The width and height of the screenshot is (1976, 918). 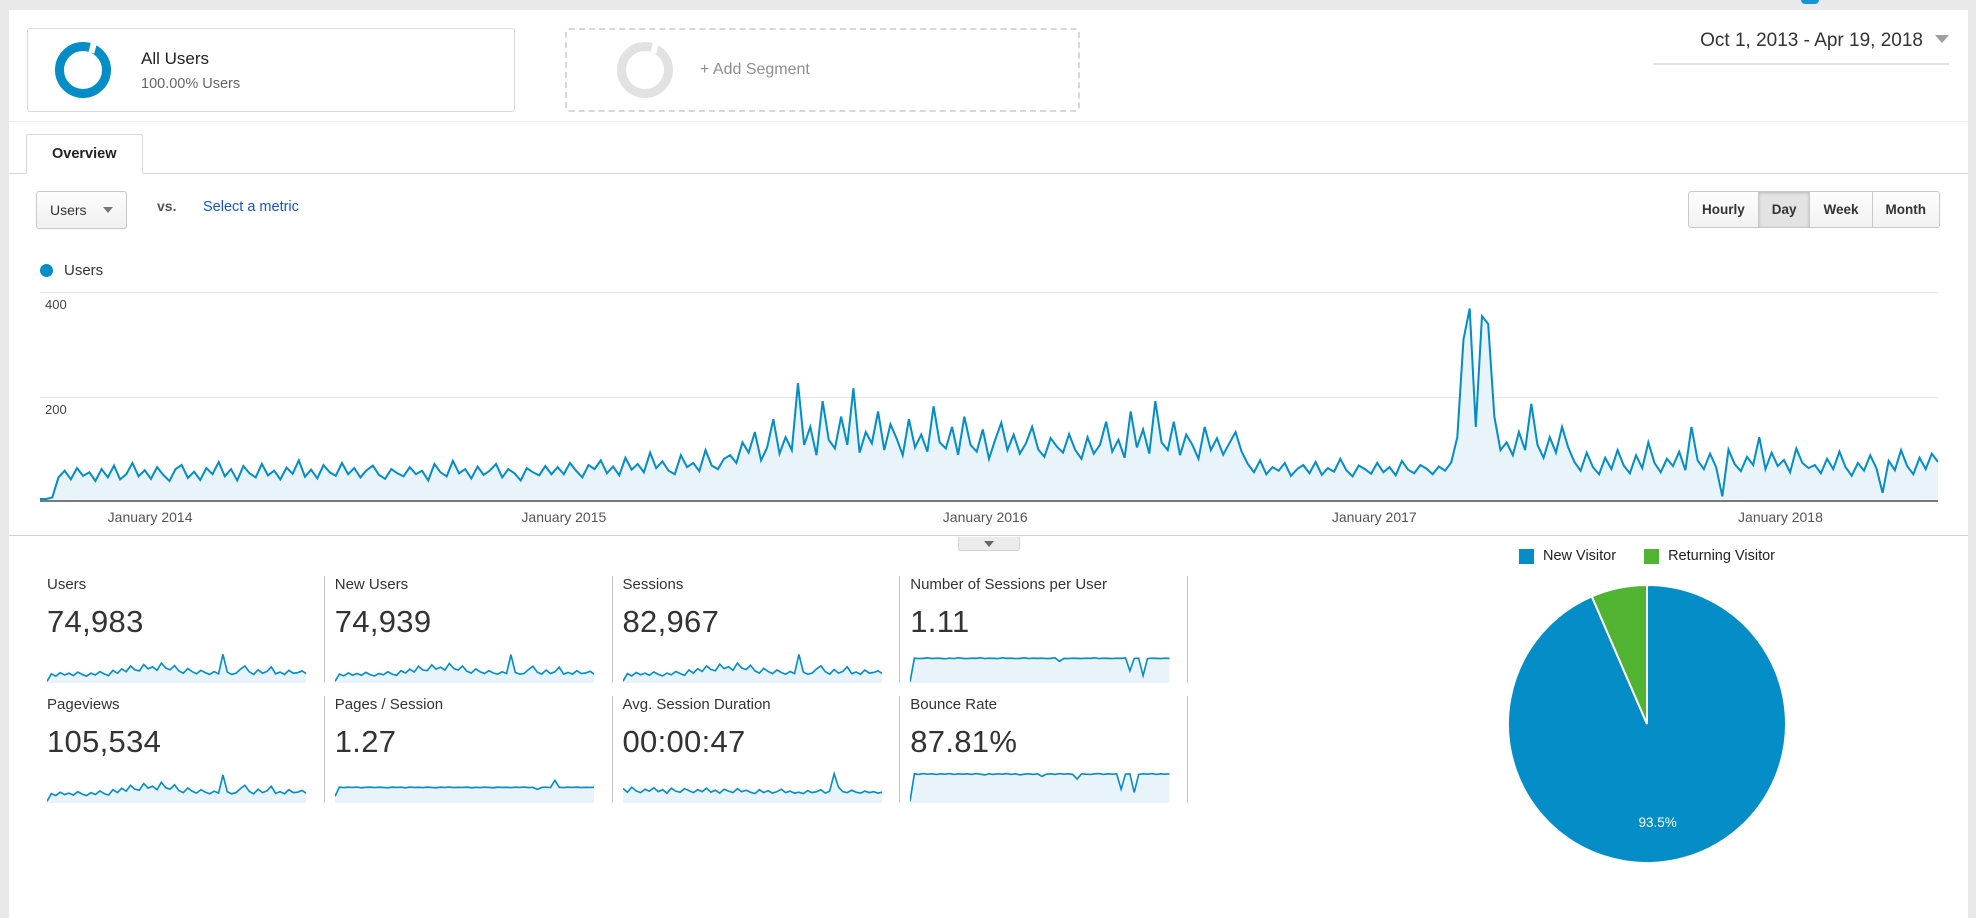 What do you see at coordinates (1784, 209) in the screenshot?
I see `granularity-day-button: Day` at bounding box center [1784, 209].